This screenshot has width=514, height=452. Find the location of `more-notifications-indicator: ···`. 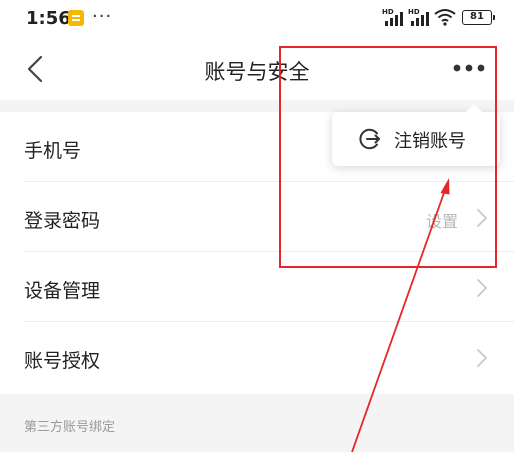

more-notifications-indicator: ··· is located at coordinates (102, 16).